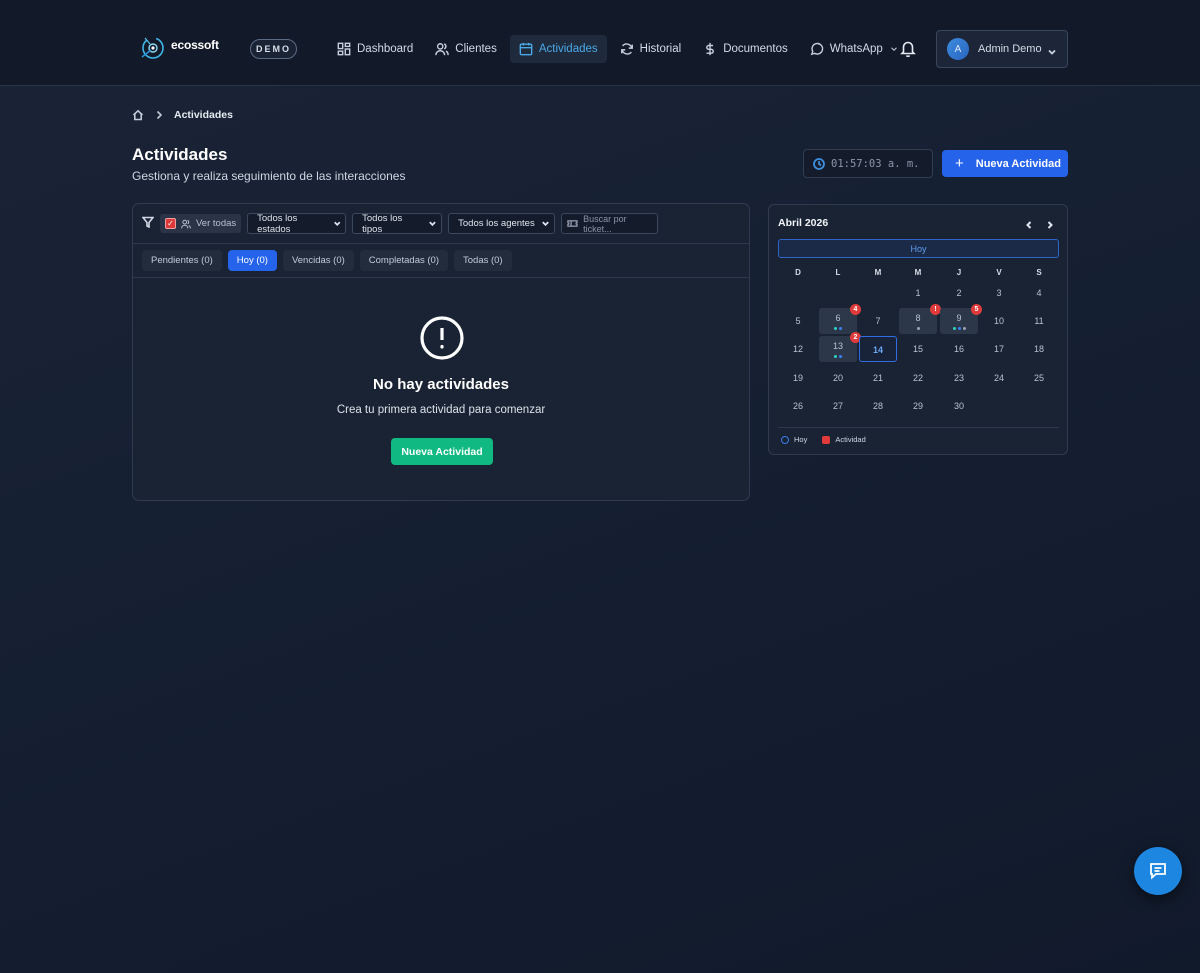 Image resolution: width=1200 pixels, height=973 pixels. I want to click on calendar-day: 15, so click(918, 349).